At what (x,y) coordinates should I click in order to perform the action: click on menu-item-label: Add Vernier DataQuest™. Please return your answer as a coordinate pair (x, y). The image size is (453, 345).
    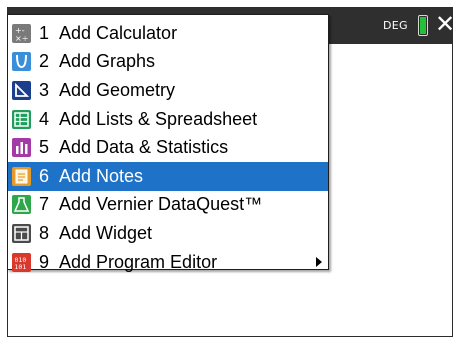
    Looking at the image, I should click on (161, 204).